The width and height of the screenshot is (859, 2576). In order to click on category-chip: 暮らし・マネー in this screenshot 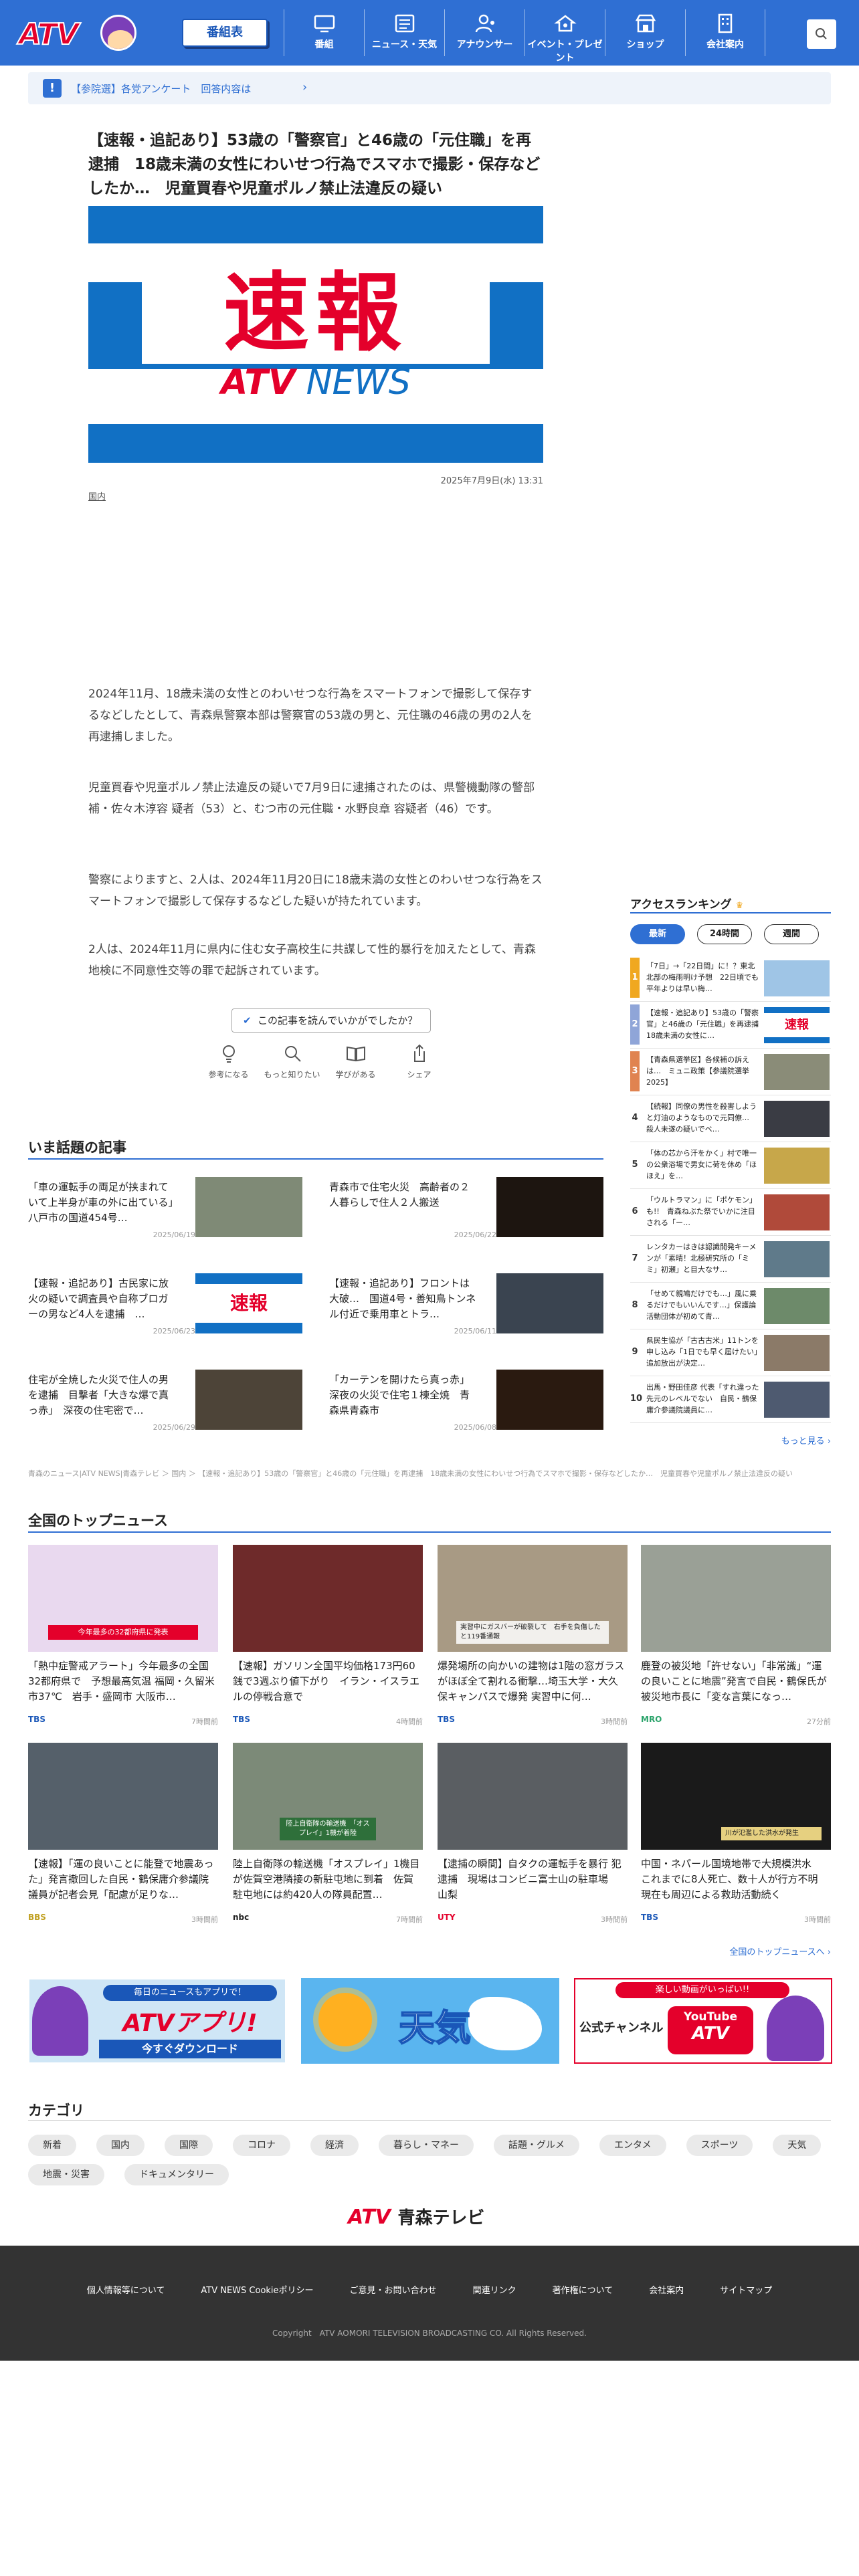, I will do `click(427, 2145)`.